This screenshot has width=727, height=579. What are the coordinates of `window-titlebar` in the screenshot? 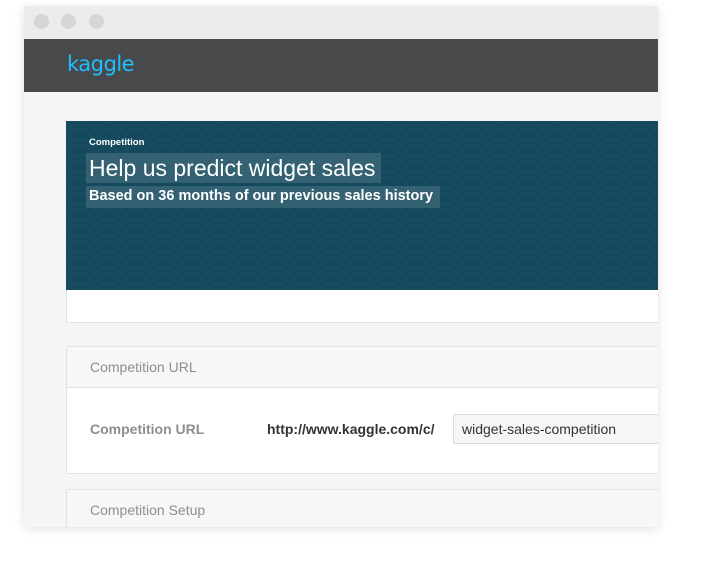 It's located at (341, 22).